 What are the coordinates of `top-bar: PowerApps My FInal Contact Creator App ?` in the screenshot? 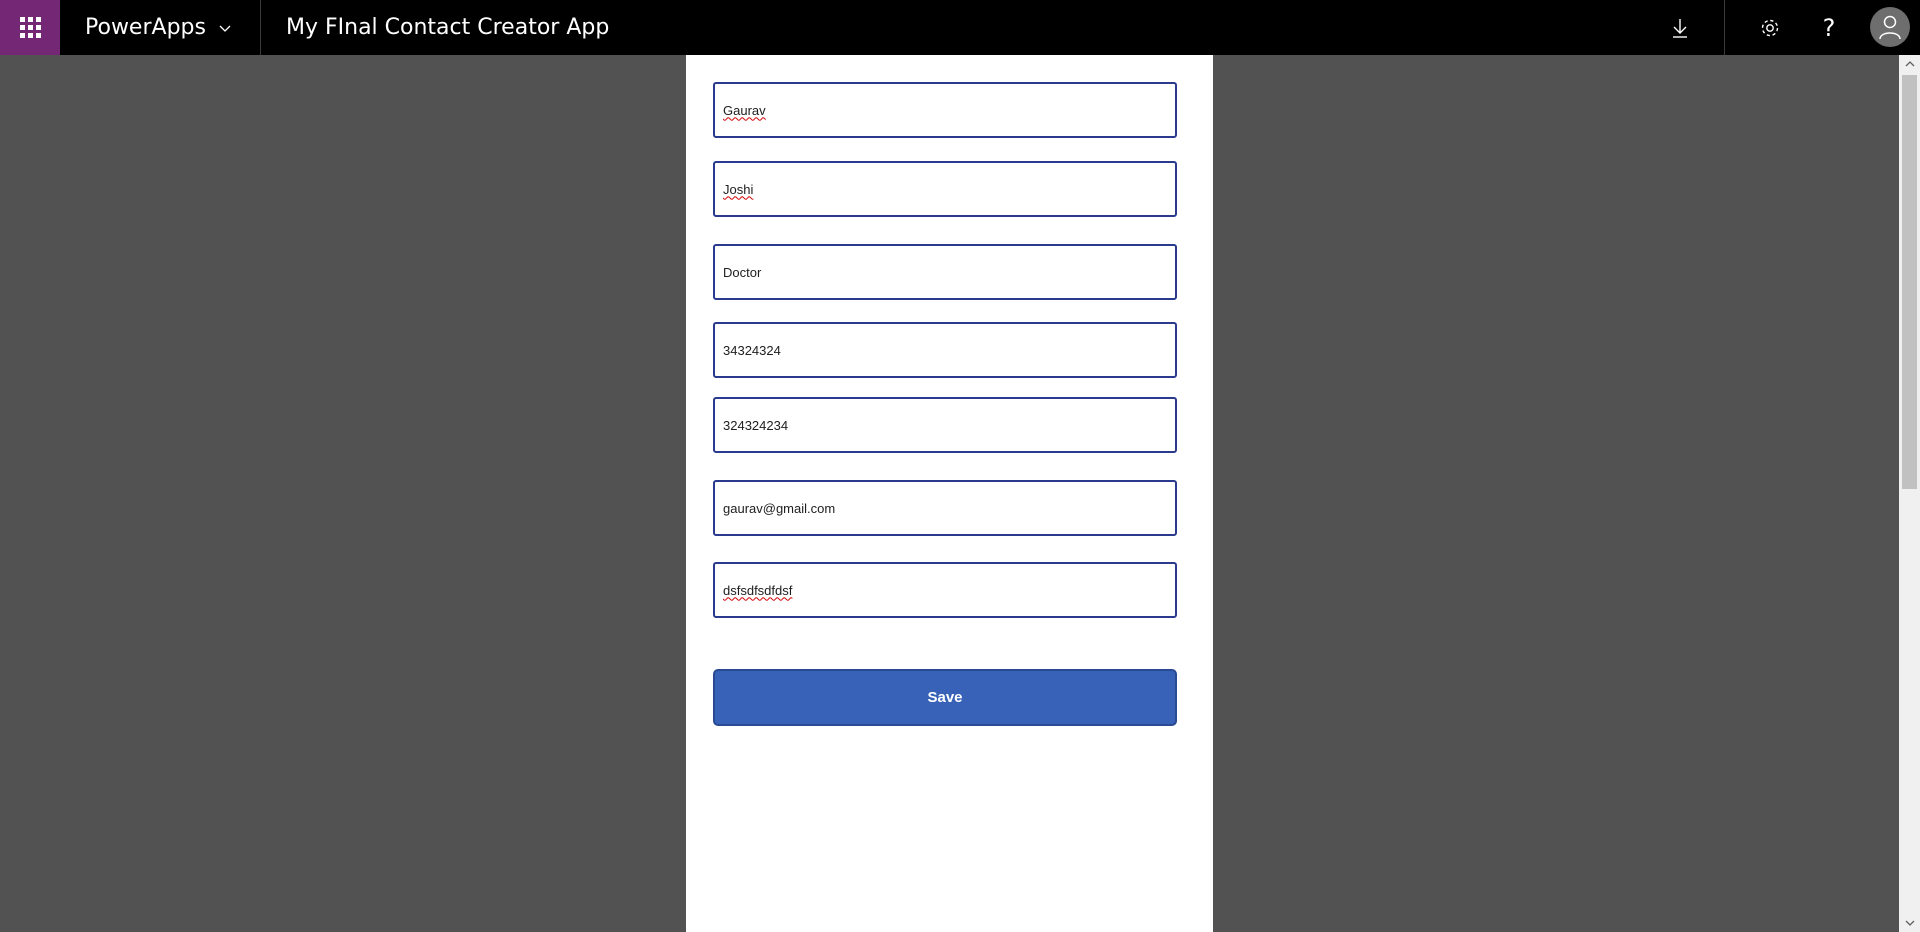 It's located at (960, 27).